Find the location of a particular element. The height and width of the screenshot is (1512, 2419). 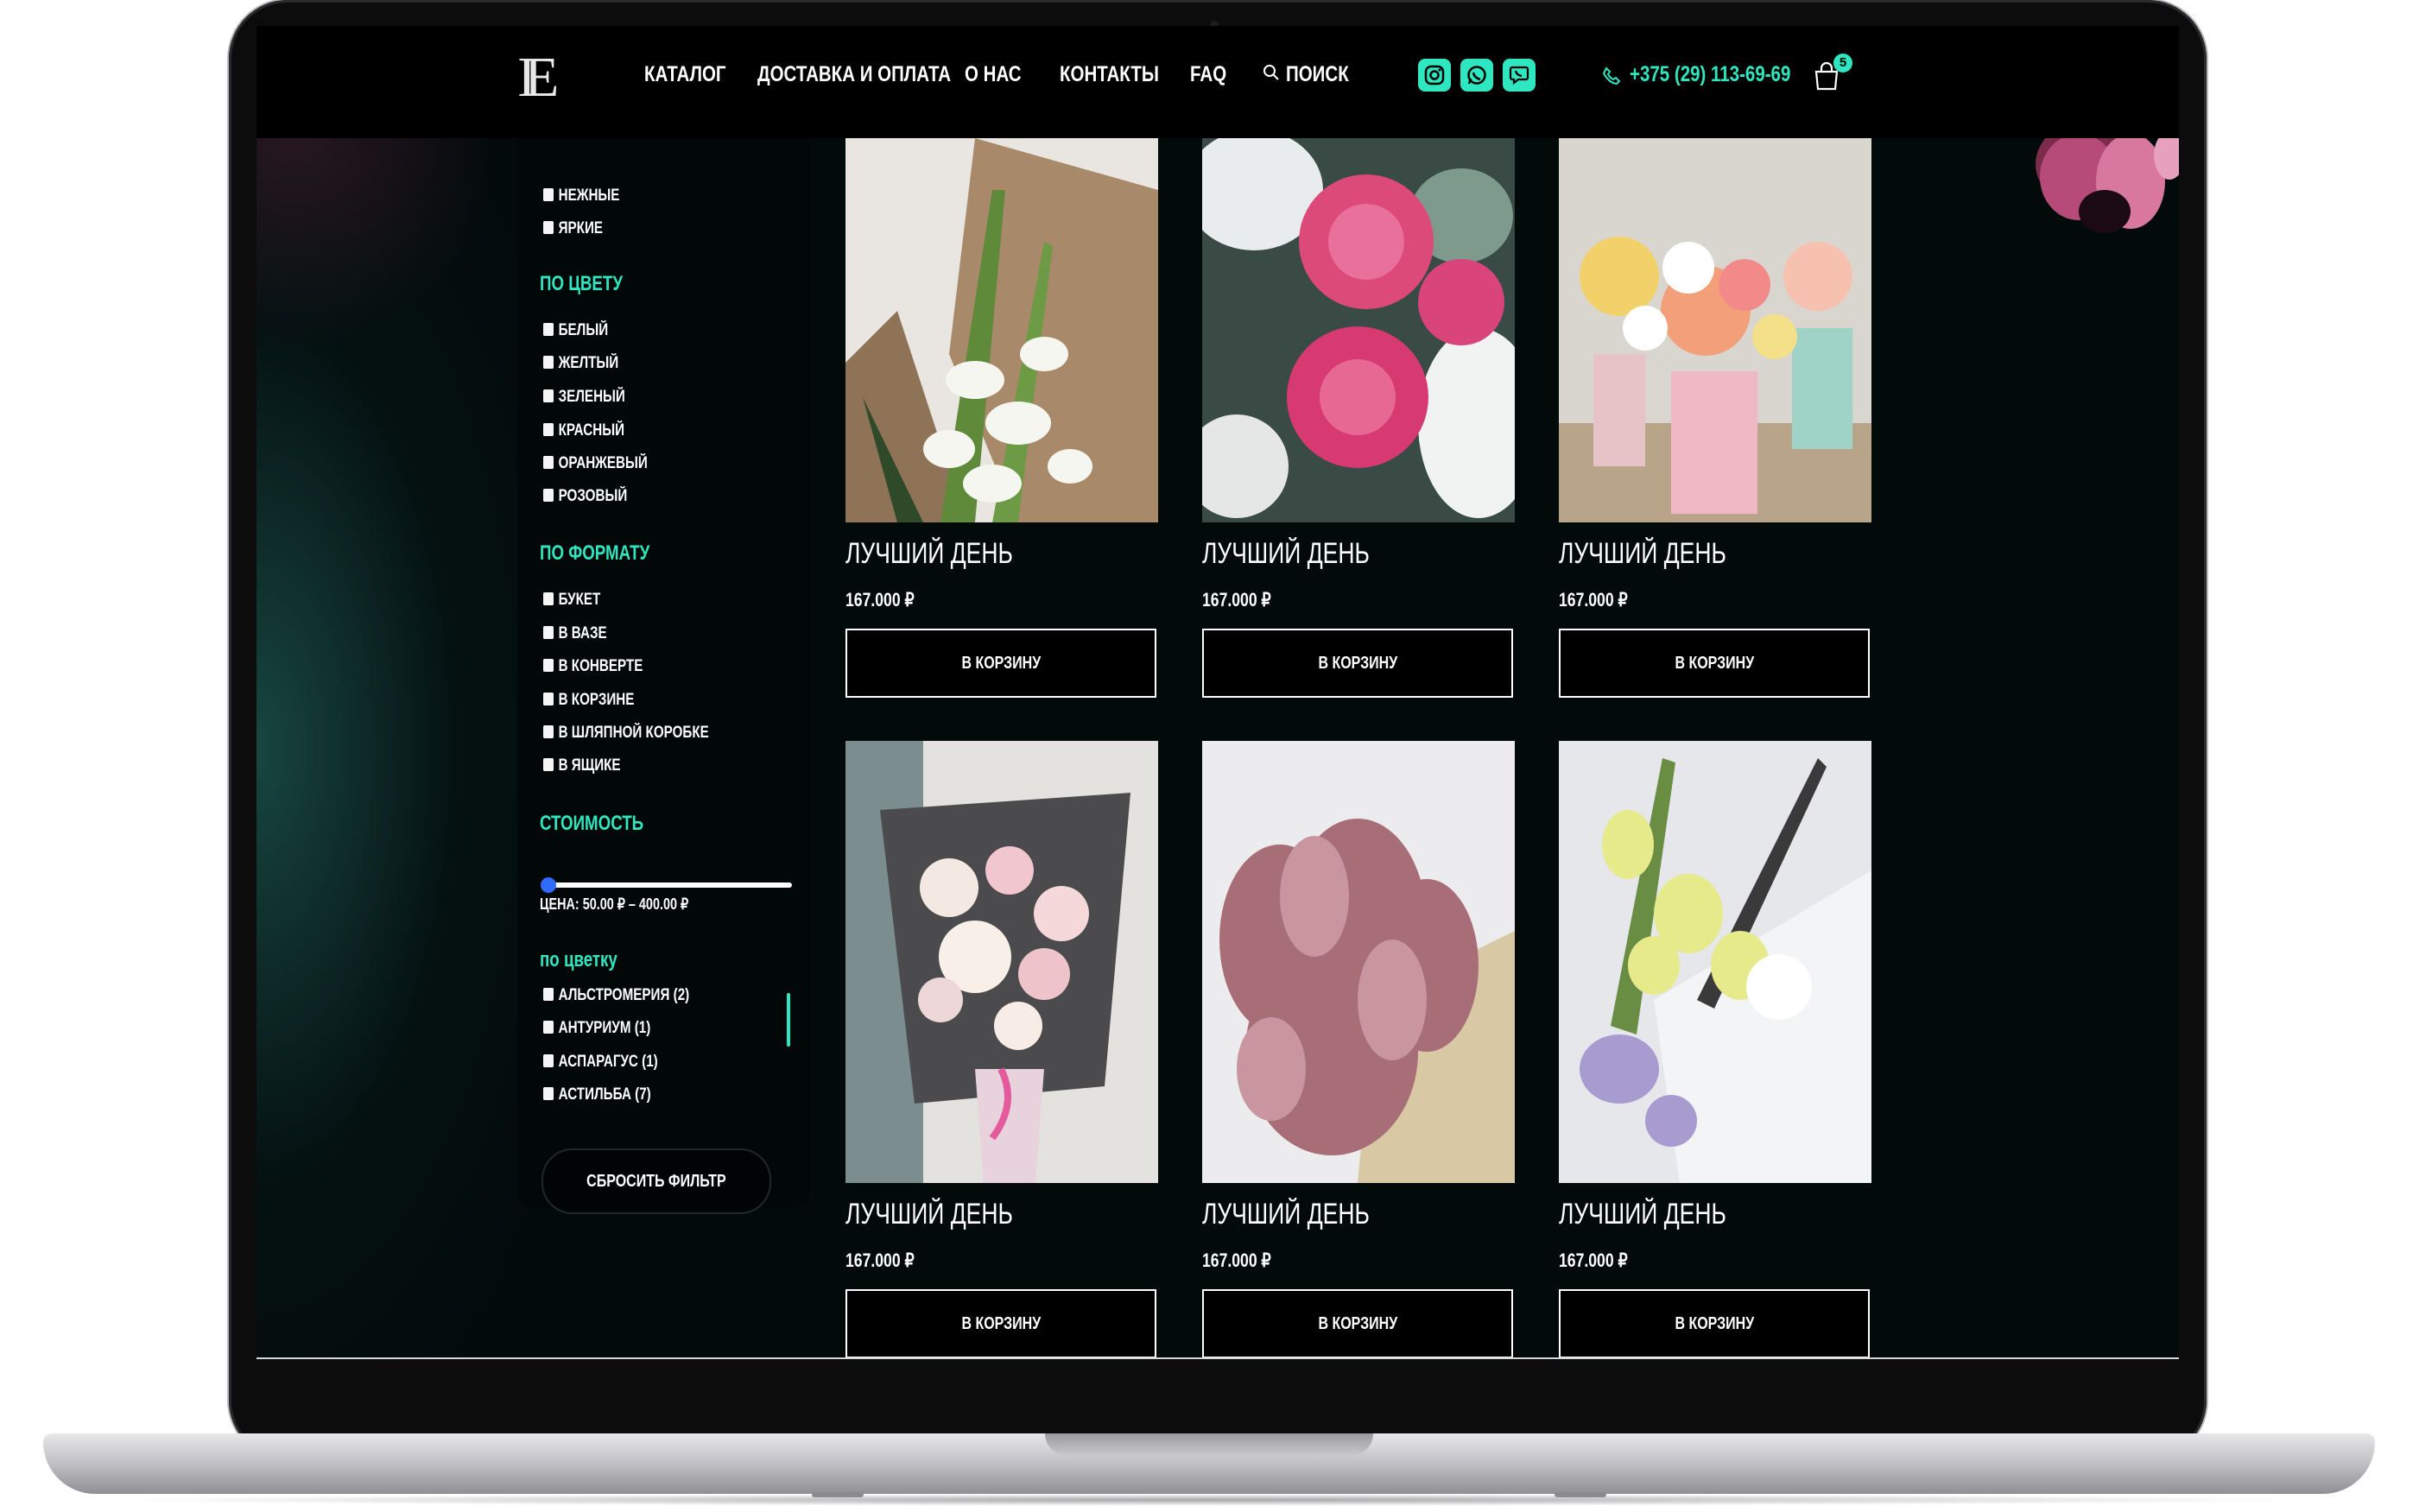

product-image-pastel-bouquet is located at coordinates (1002, 962).